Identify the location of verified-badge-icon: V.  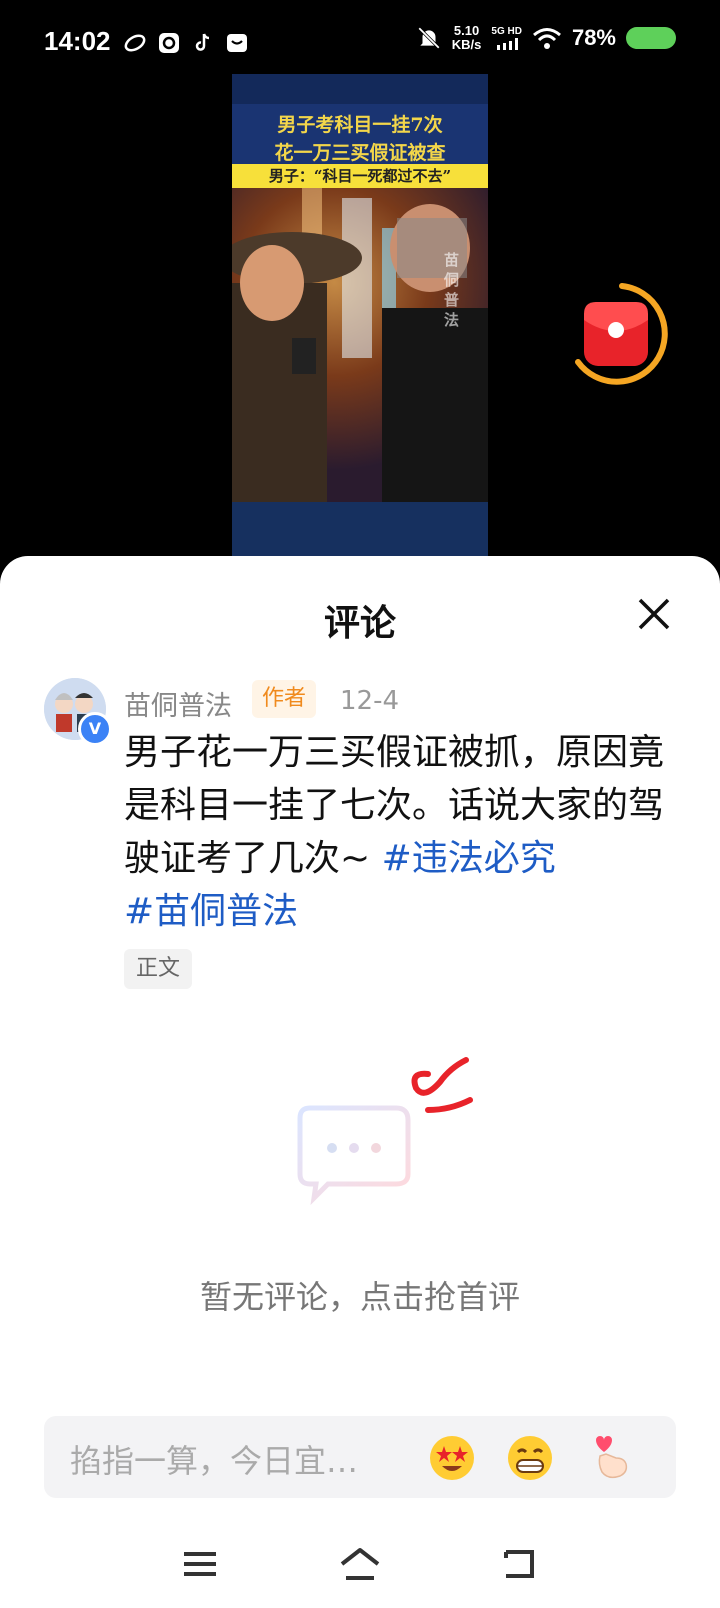
(95, 729).